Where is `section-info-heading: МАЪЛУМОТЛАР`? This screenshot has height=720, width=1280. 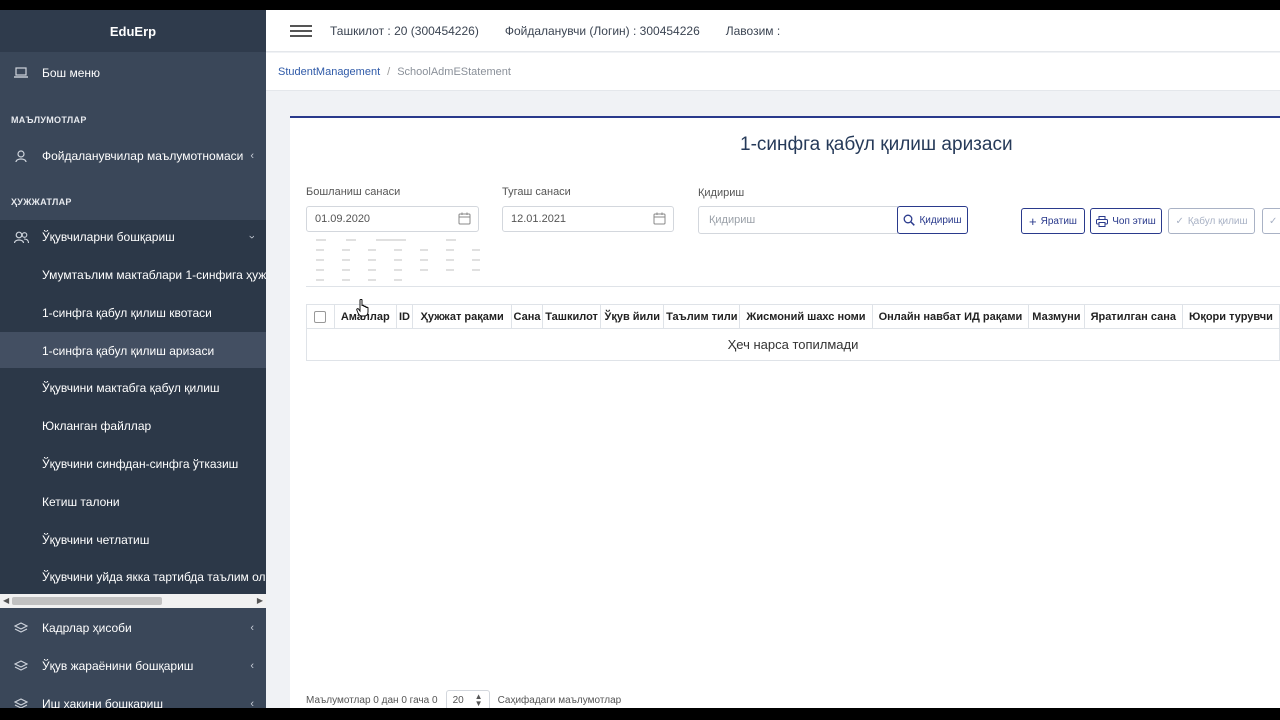 section-info-heading: МАЪЛУМОТЛАР is located at coordinates (49, 120).